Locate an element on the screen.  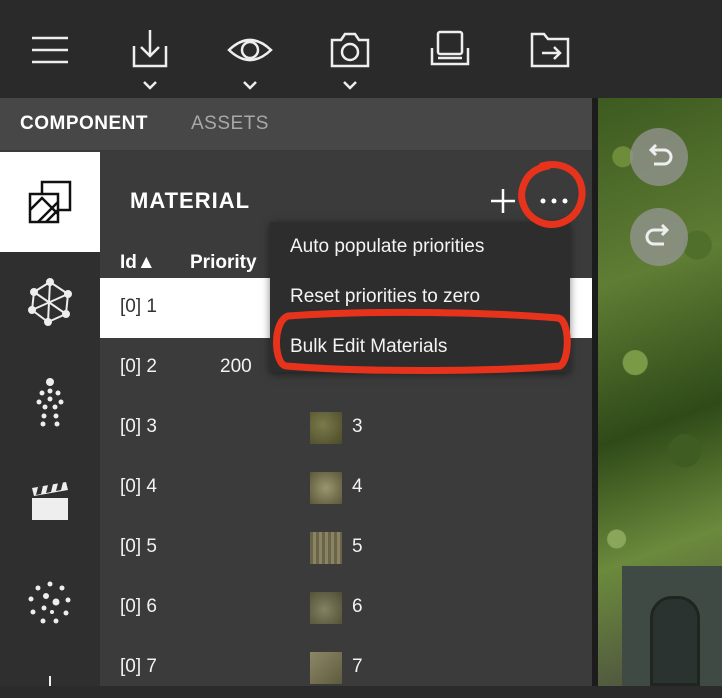
undo-button is located at coordinates (659, 157).